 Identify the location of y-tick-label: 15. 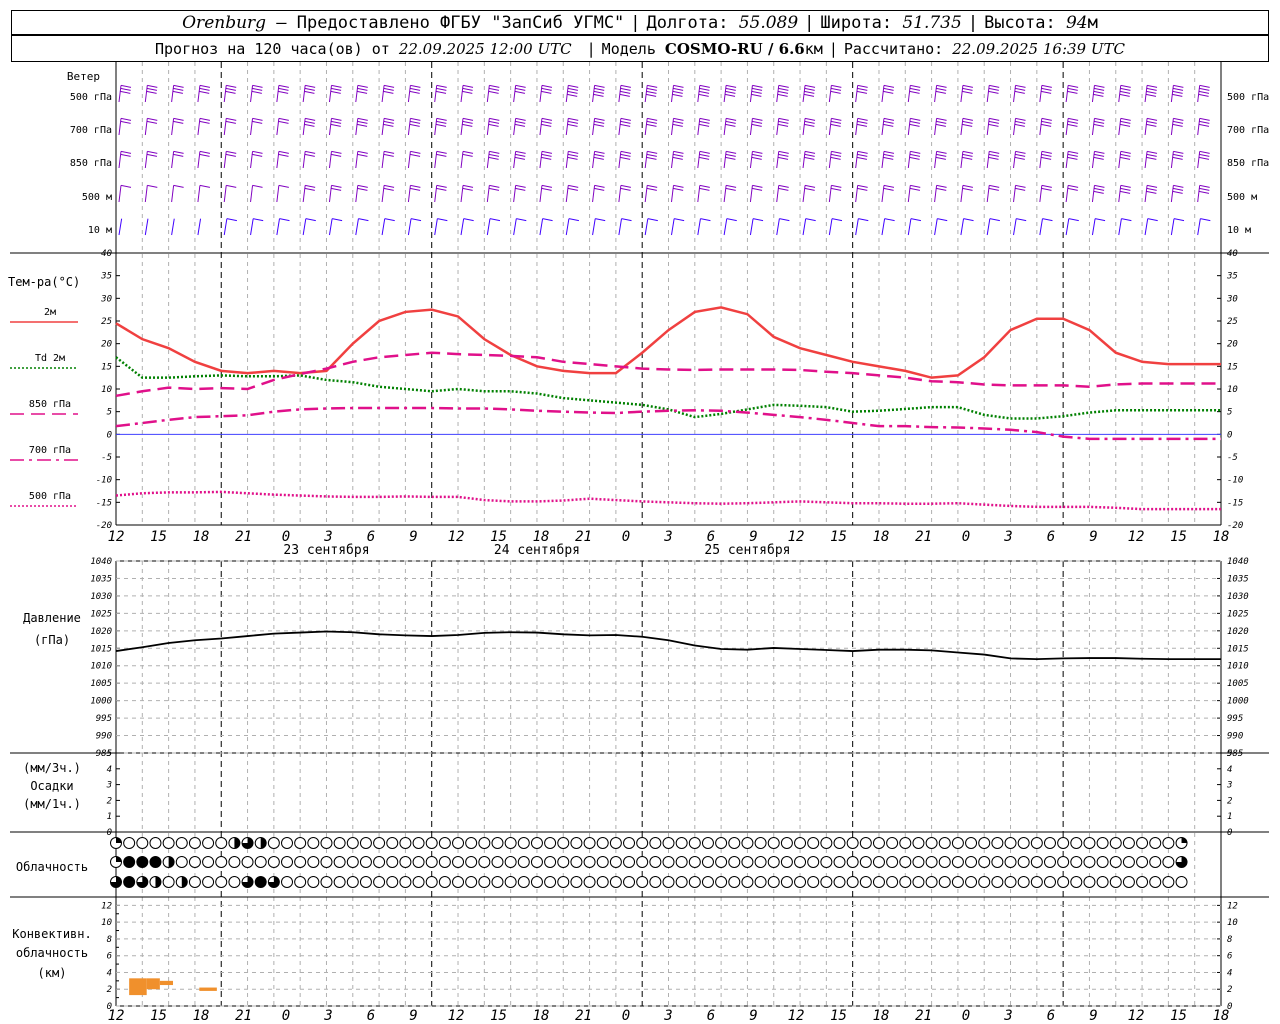
(106, 367).